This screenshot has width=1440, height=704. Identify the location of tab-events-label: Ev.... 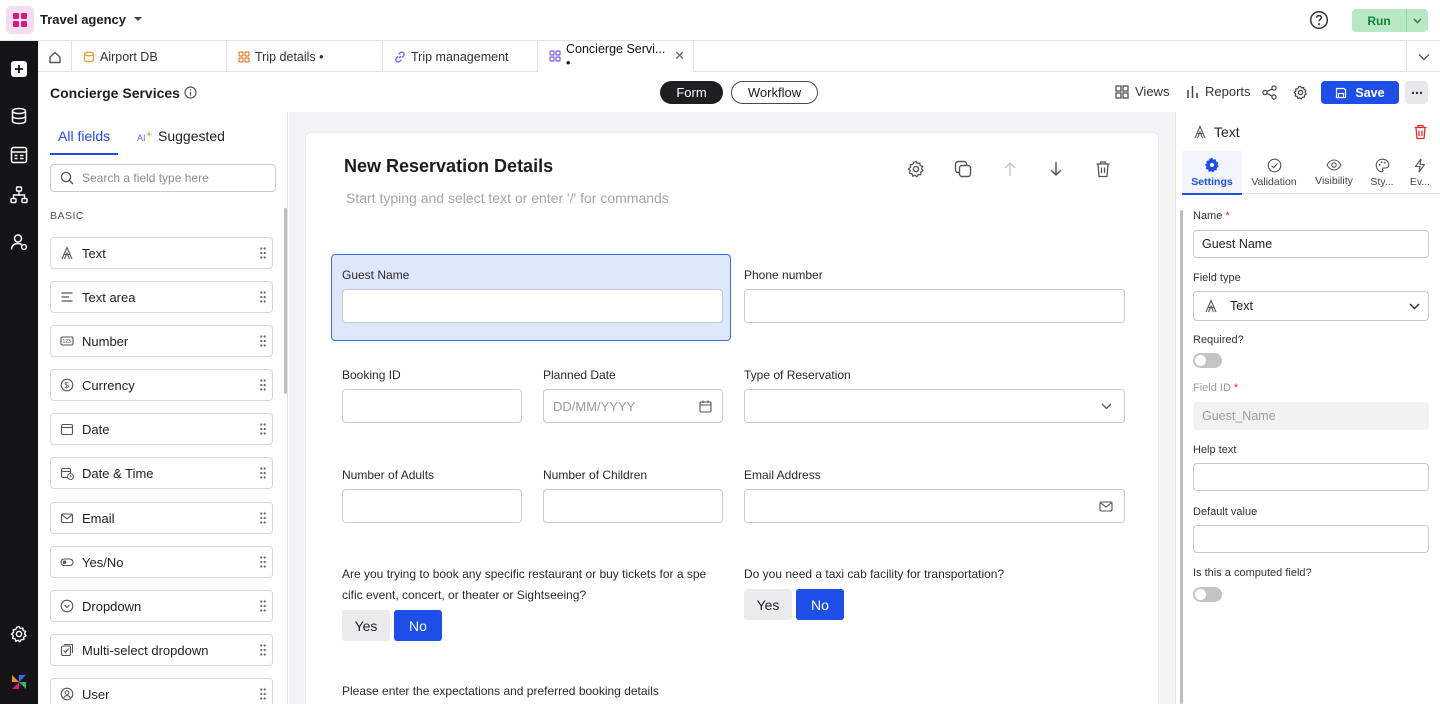
(1420, 182).